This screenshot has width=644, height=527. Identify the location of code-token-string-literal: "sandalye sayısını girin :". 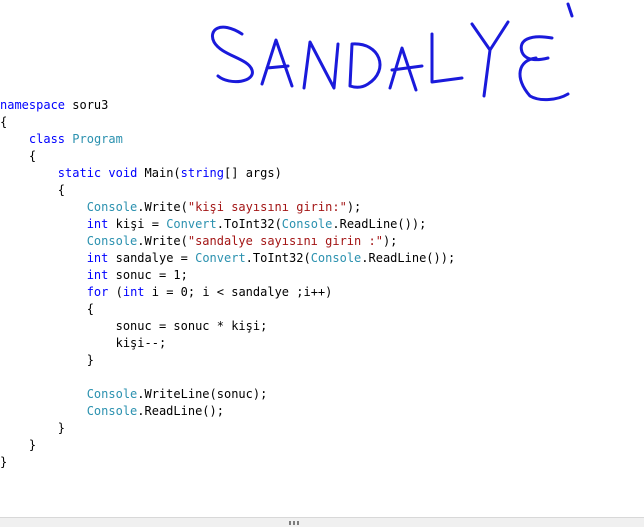
(285, 241).